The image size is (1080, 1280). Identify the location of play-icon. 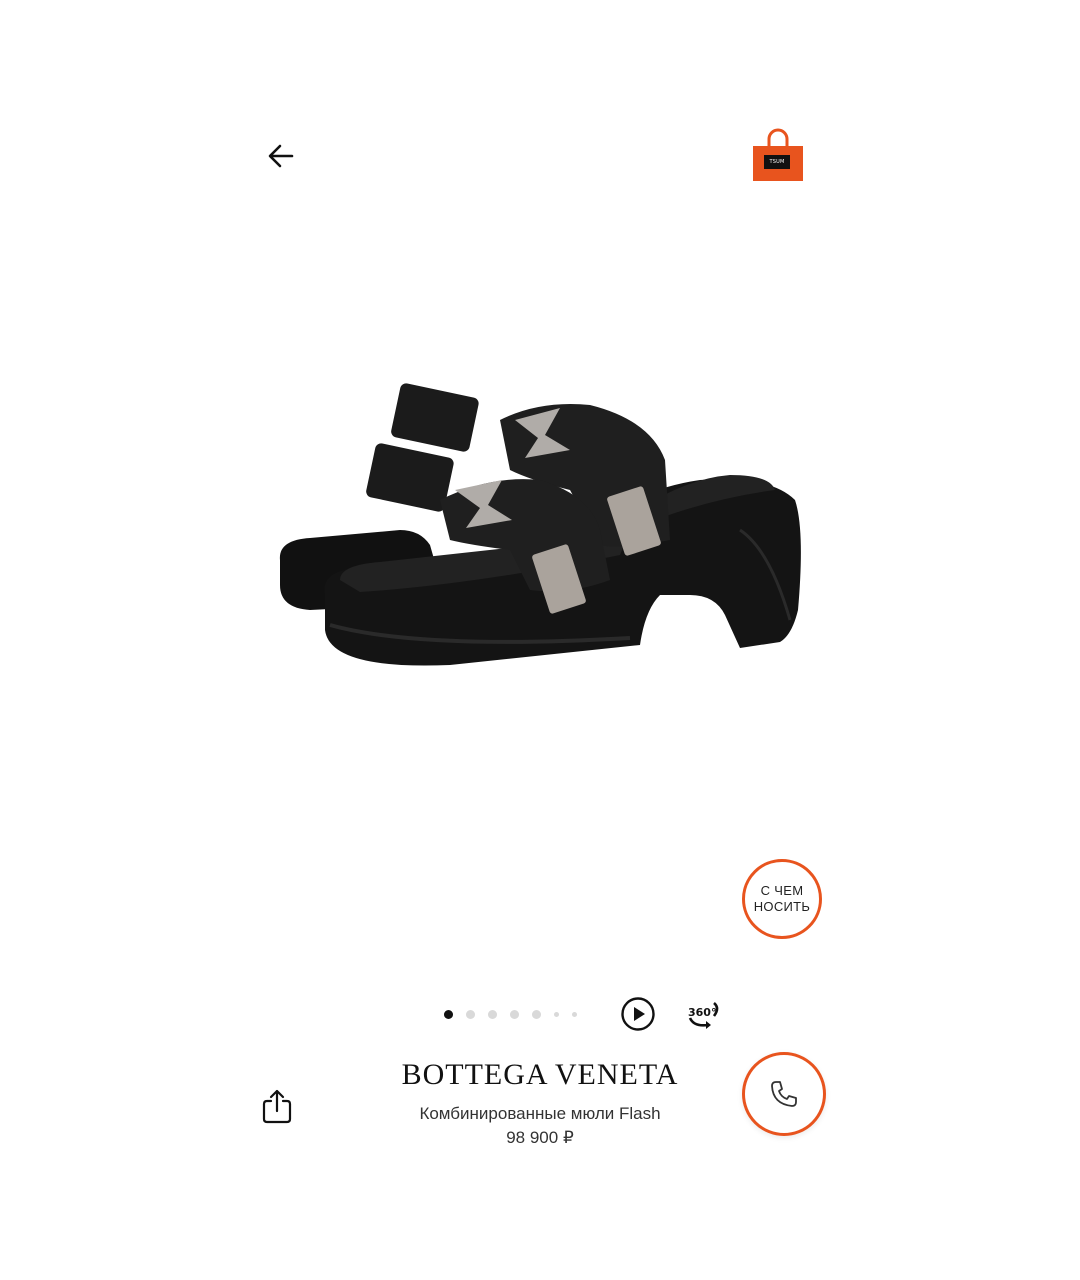
(638, 1014).